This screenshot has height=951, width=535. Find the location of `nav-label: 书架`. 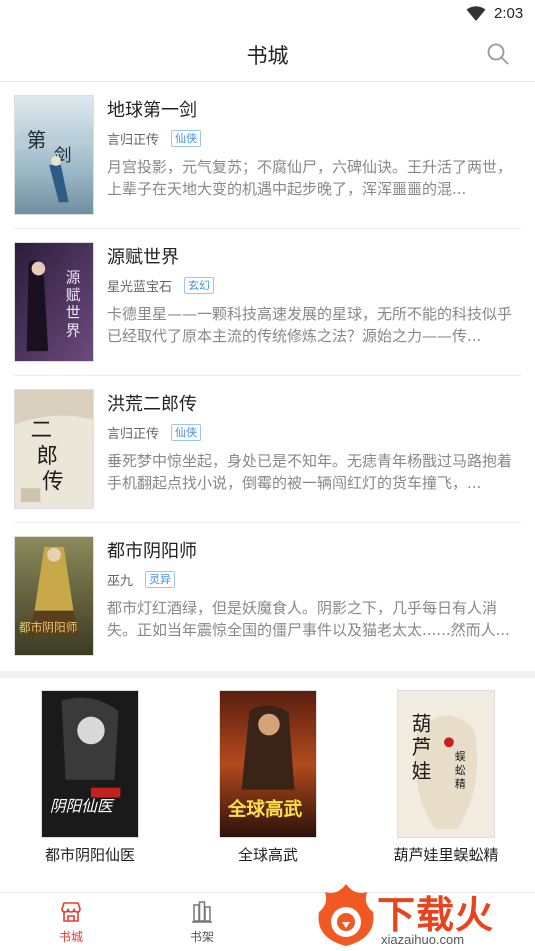

nav-label: 书架 is located at coordinates (201, 937).